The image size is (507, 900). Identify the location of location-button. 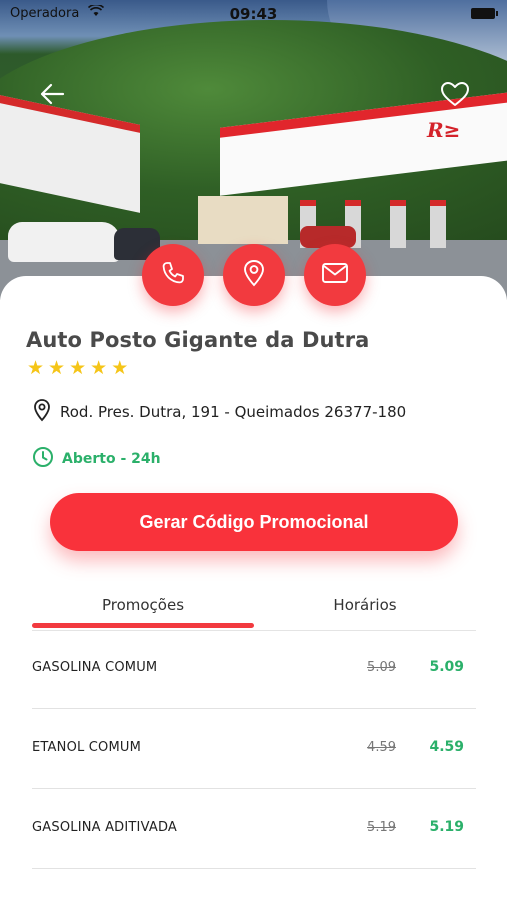
(254, 275).